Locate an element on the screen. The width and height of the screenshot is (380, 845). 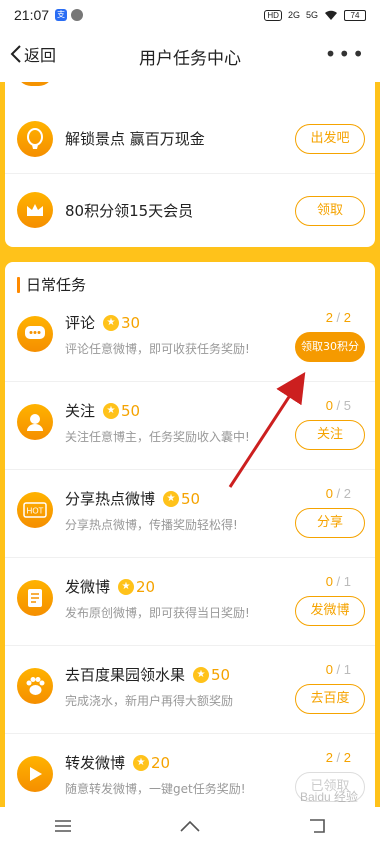
task-description: 评论任意微博，即可收获任务奖励! is located at coordinates (157, 349).